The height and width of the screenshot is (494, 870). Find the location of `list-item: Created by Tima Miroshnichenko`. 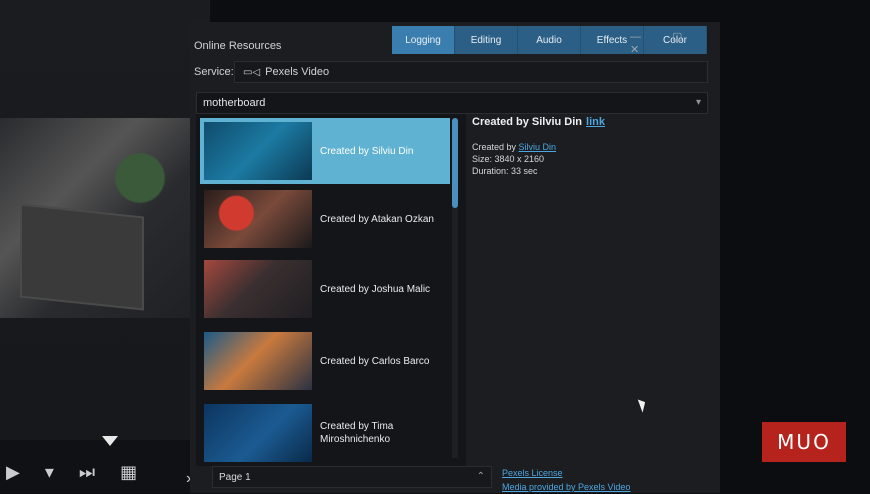

list-item: Created by Tima Miroshnichenko is located at coordinates (325, 433).